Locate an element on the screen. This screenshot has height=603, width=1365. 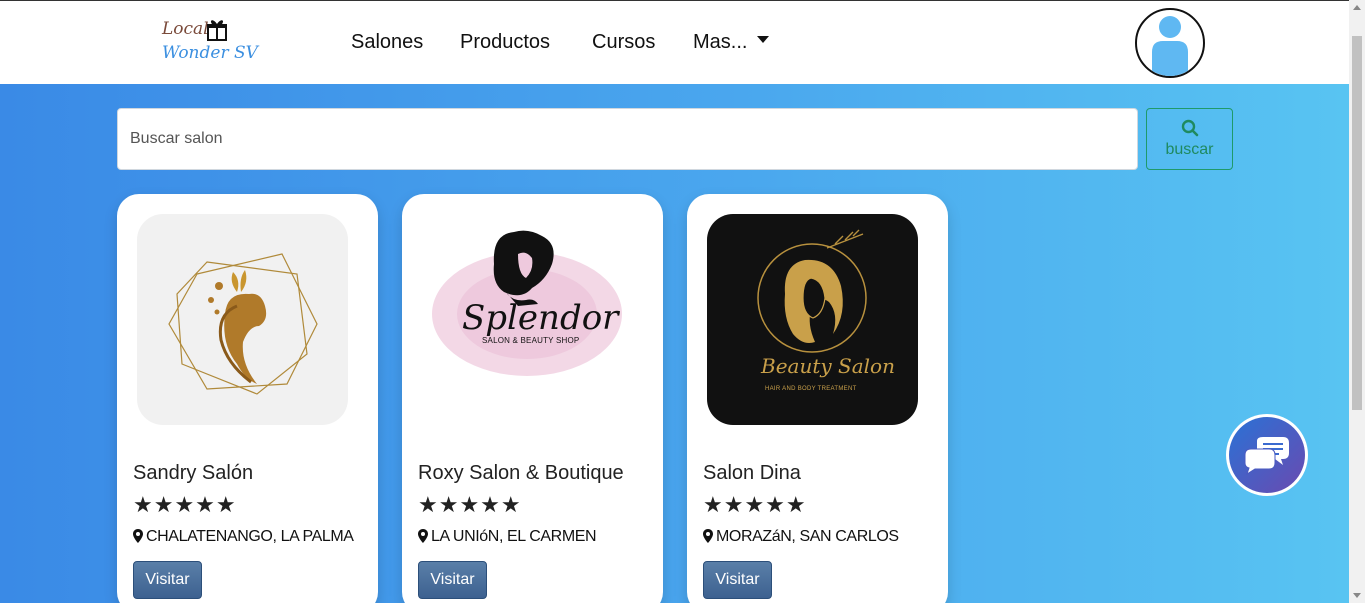
salon-logo-subtext: HAIR AND BODY TREATMENT is located at coordinates (811, 389).